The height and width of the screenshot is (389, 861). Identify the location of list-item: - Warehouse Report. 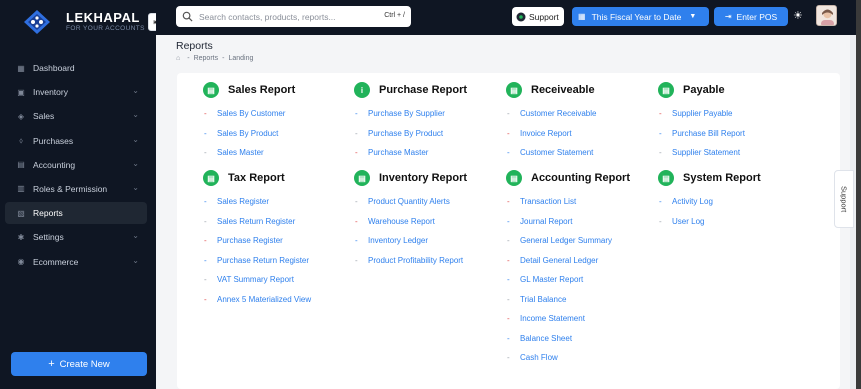
(411, 222).